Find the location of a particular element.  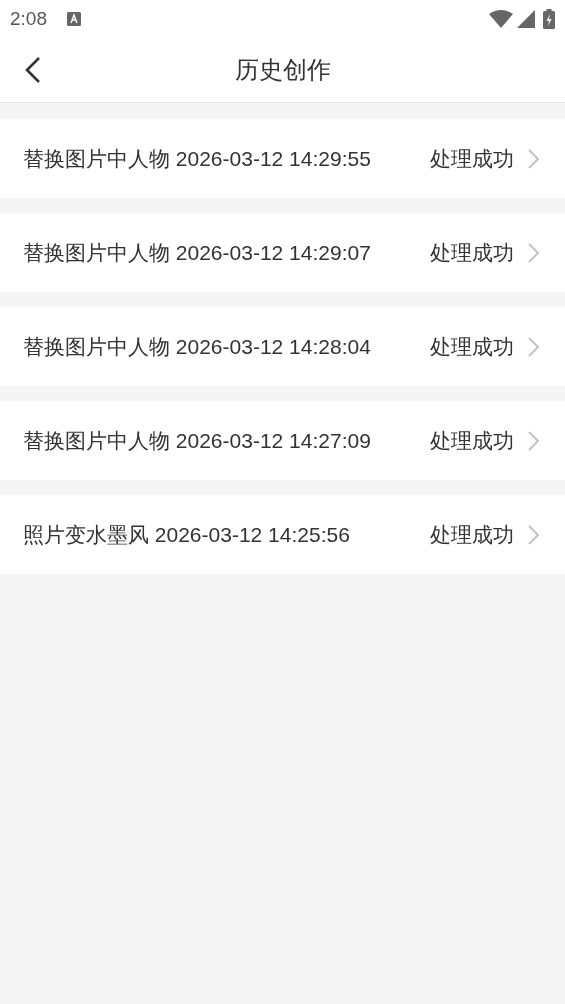

history-item: 照片变水墨风 2026-03-12 14:25:56 处理成功 is located at coordinates (282, 534).